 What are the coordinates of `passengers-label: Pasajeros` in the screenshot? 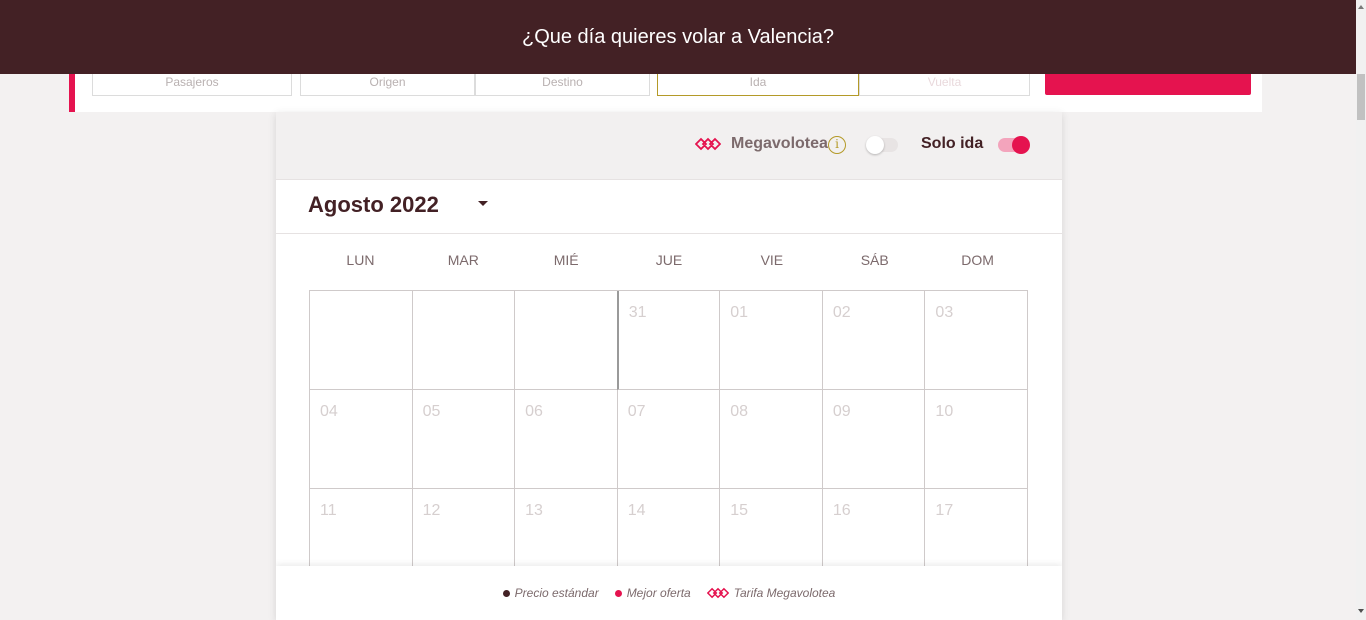 It's located at (192, 82).